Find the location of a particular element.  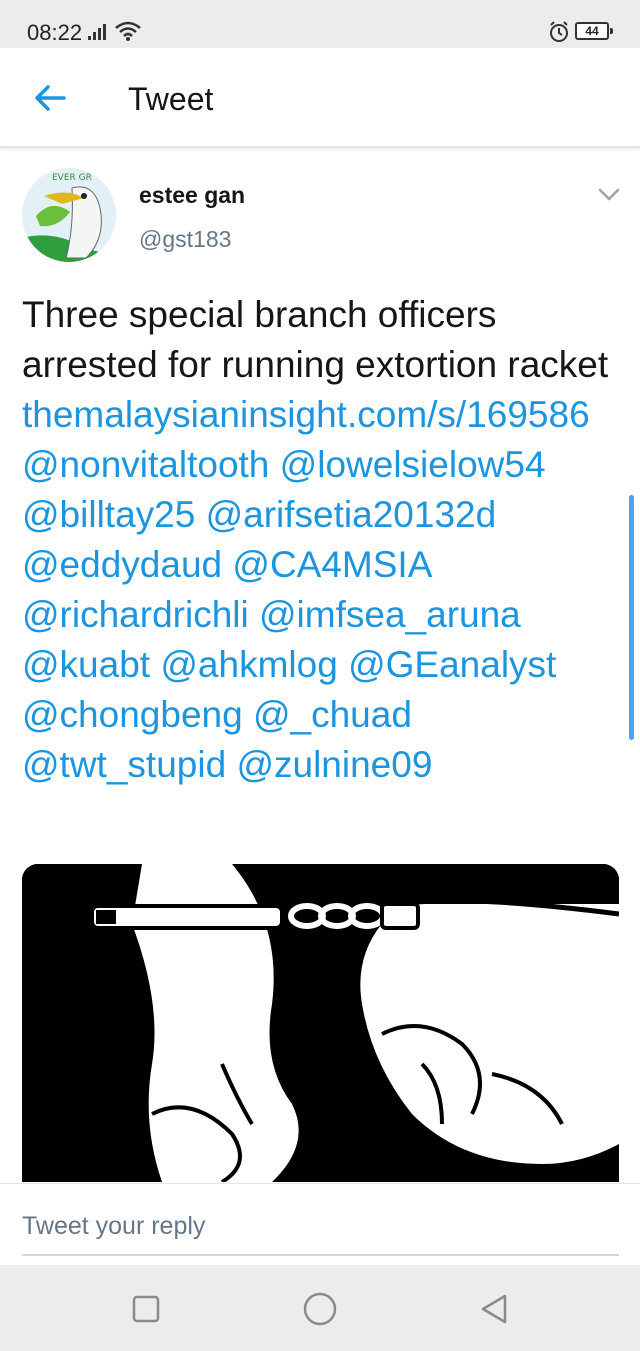

author-handle: @gst183 is located at coordinates (185, 239).